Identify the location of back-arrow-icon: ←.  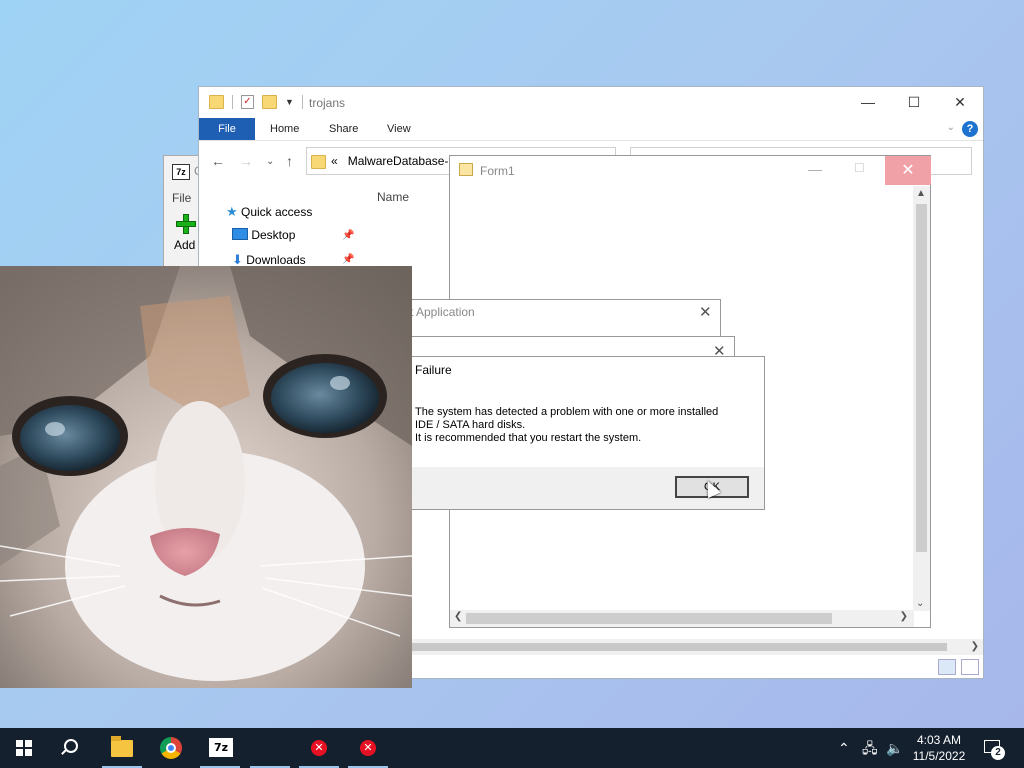
(218, 161).